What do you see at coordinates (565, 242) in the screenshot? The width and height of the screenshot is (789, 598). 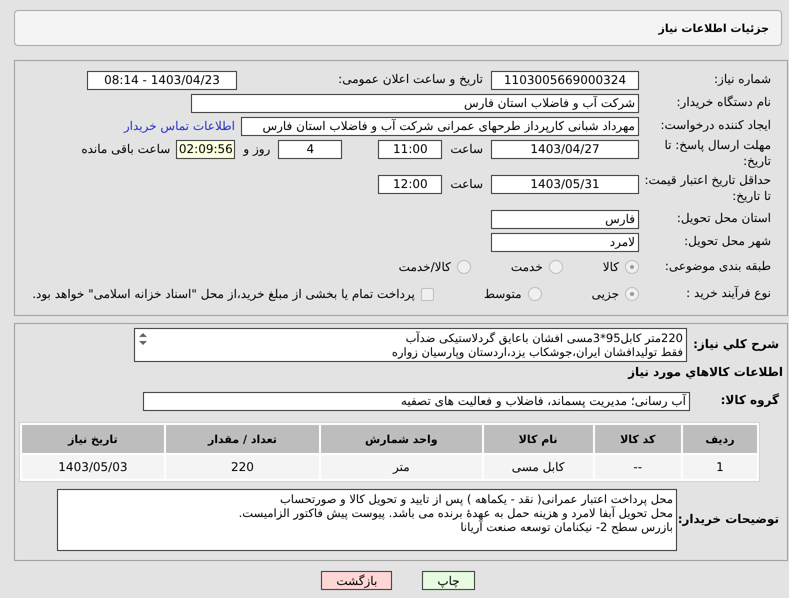 I see `input-field: لامرد` at bounding box center [565, 242].